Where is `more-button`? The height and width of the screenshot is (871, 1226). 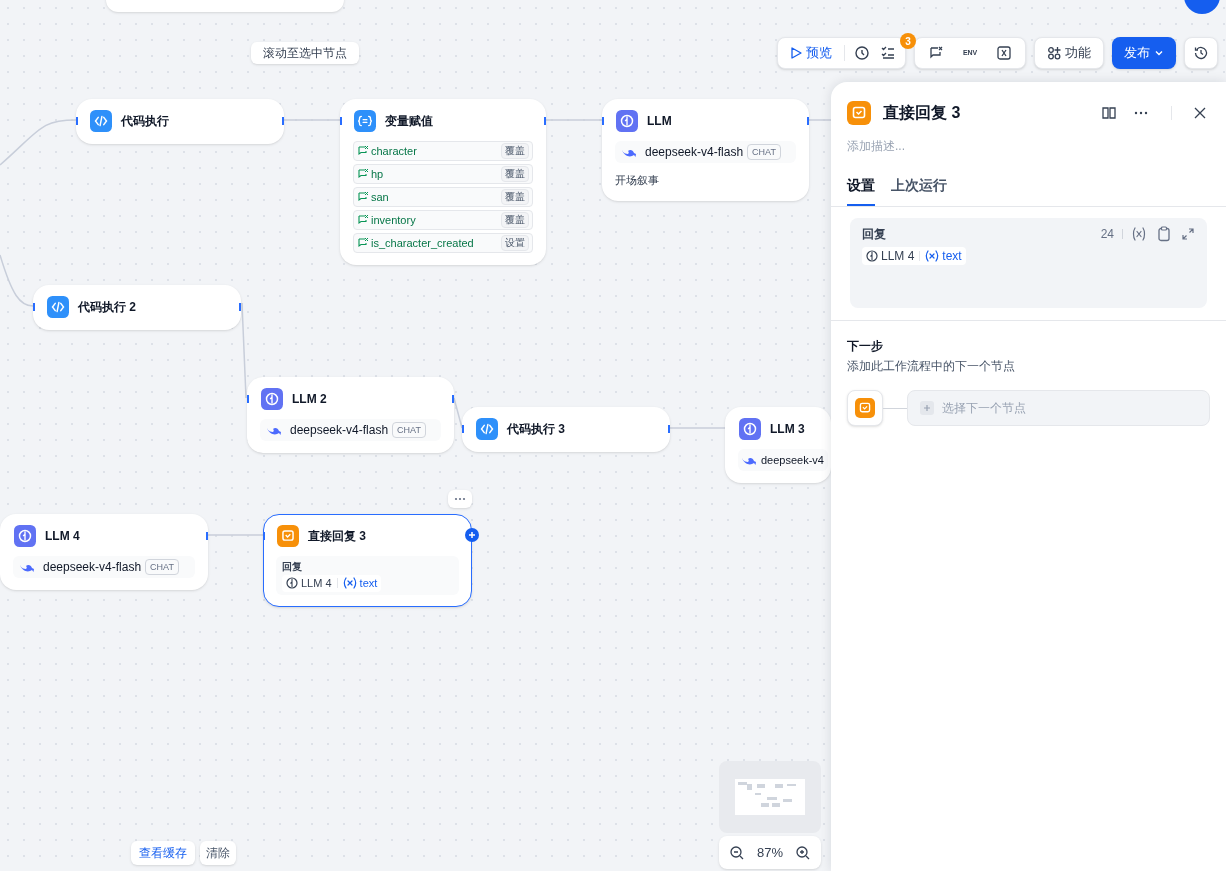
more-button is located at coordinates (460, 499).